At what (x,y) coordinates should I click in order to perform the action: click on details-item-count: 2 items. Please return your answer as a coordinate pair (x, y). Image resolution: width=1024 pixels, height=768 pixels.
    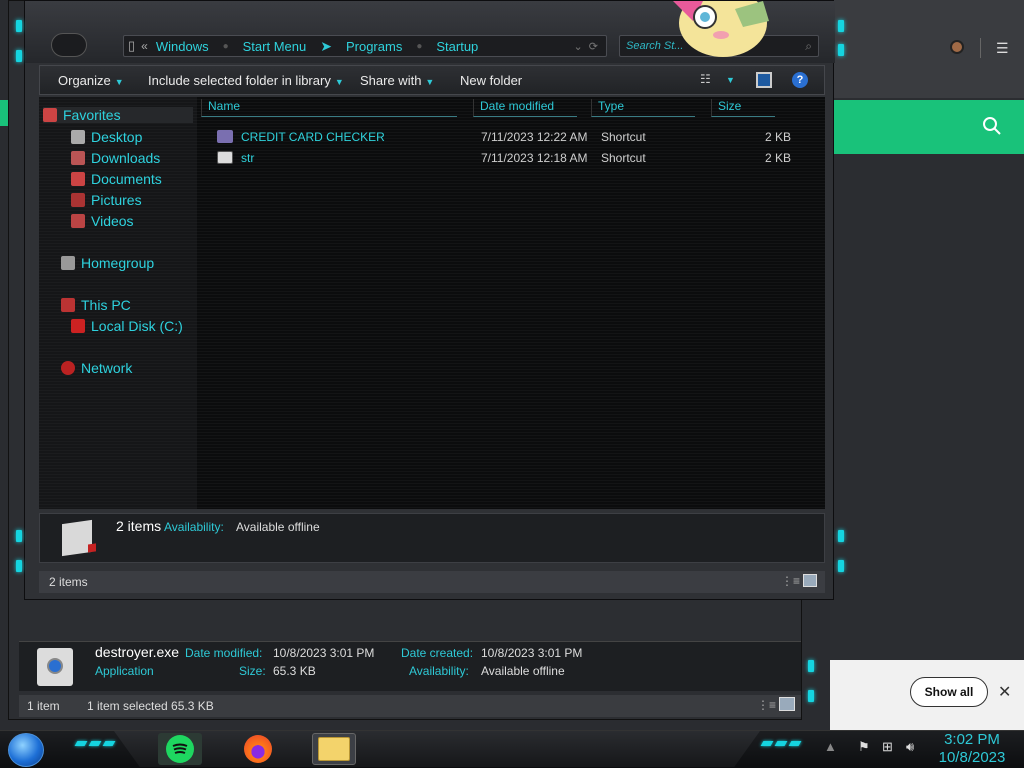
    Looking at the image, I should click on (139, 526).